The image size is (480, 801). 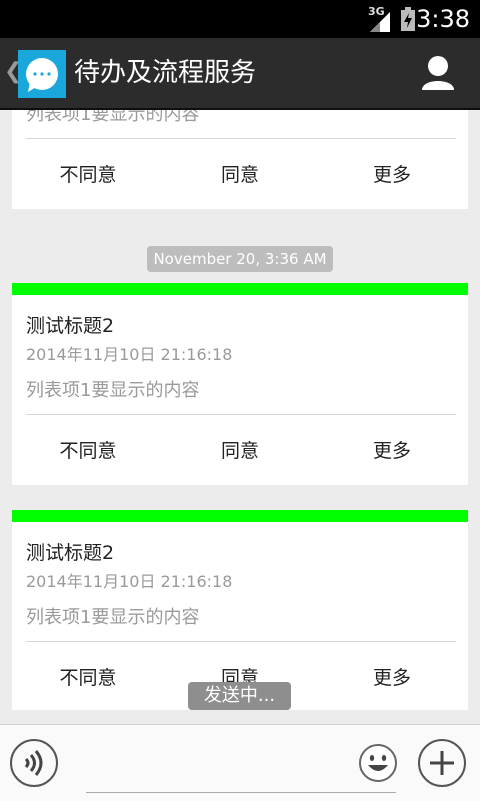 I want to click on app-chat-icon, so click(x=42, y=74).